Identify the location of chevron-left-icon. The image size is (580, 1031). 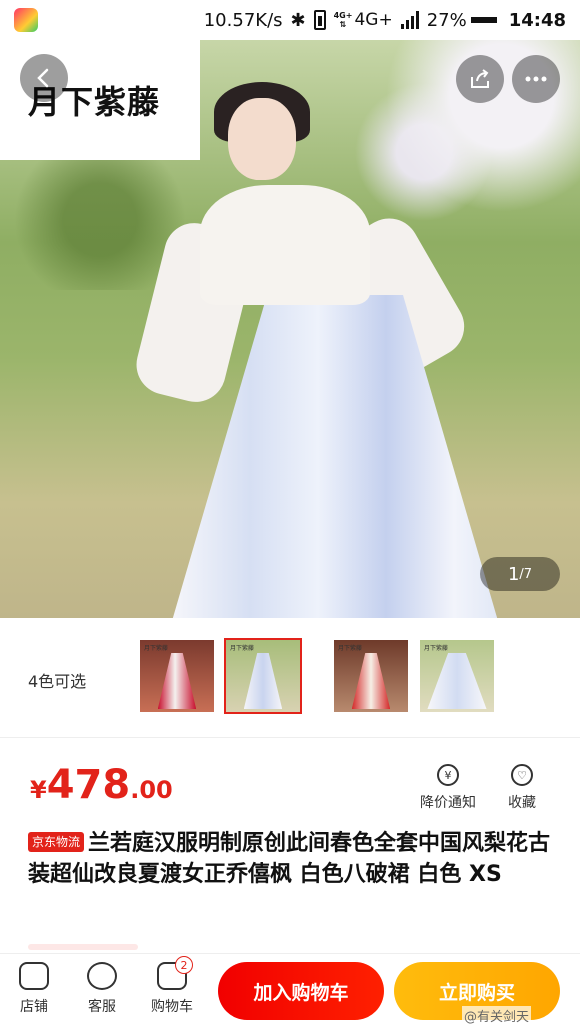
(43, 78).